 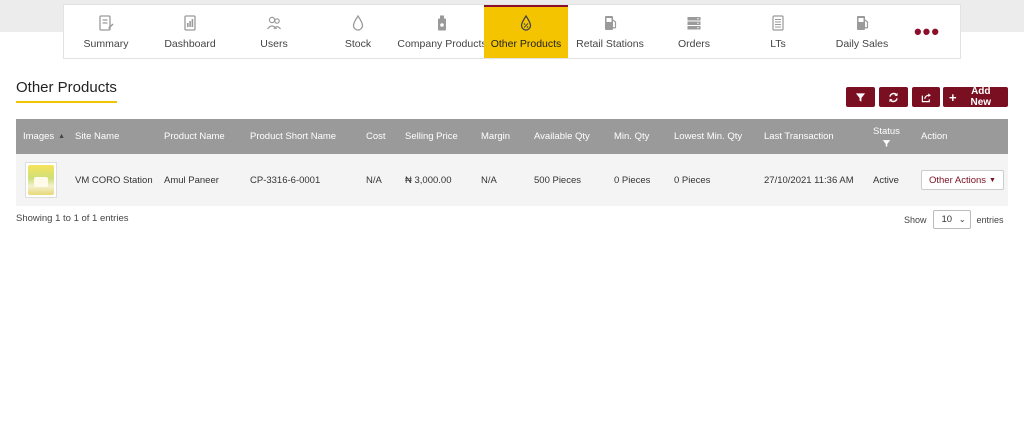 I want to click on nav-item-label: Users, so click(x=274, y=44).